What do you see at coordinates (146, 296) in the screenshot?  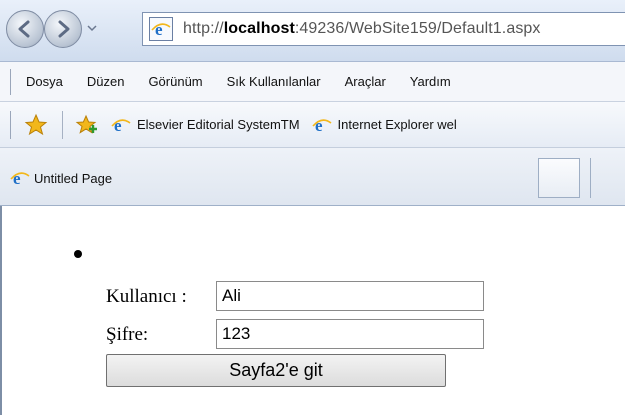 I see `username-label: Kullanıcı :` at bounding box center [146, 296].